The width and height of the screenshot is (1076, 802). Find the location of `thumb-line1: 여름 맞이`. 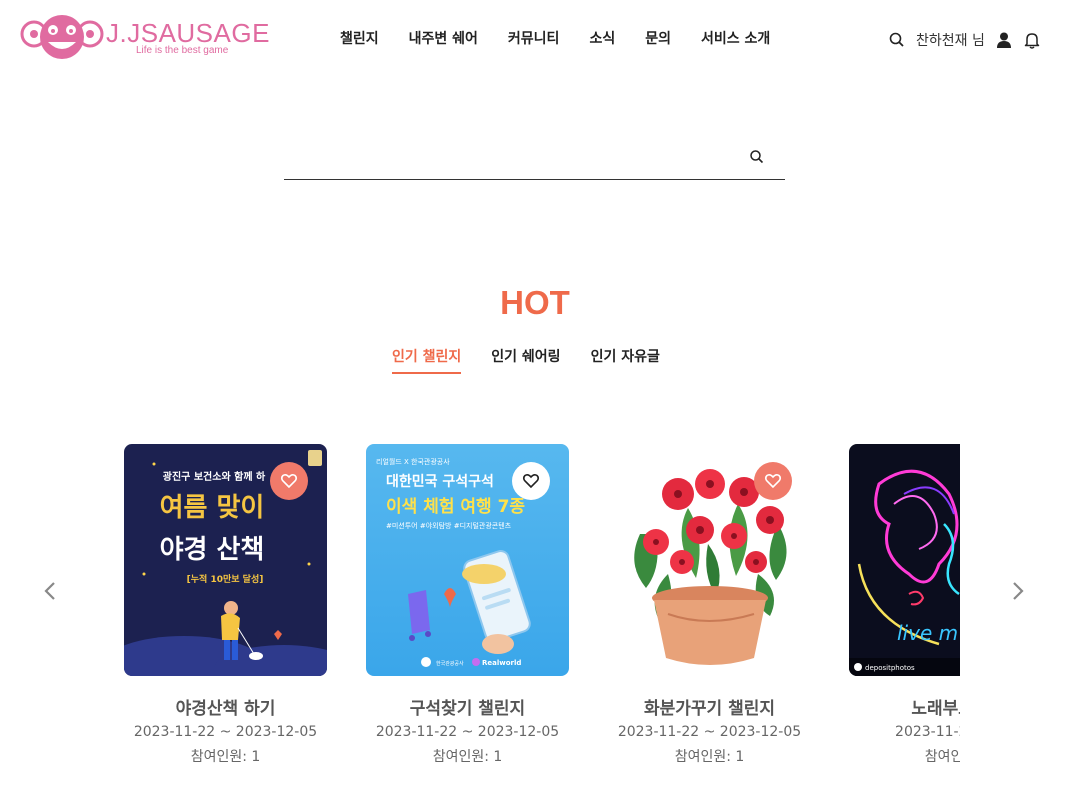

thumb-line1: 여름 맞이 is located at coordinates (212, 508).